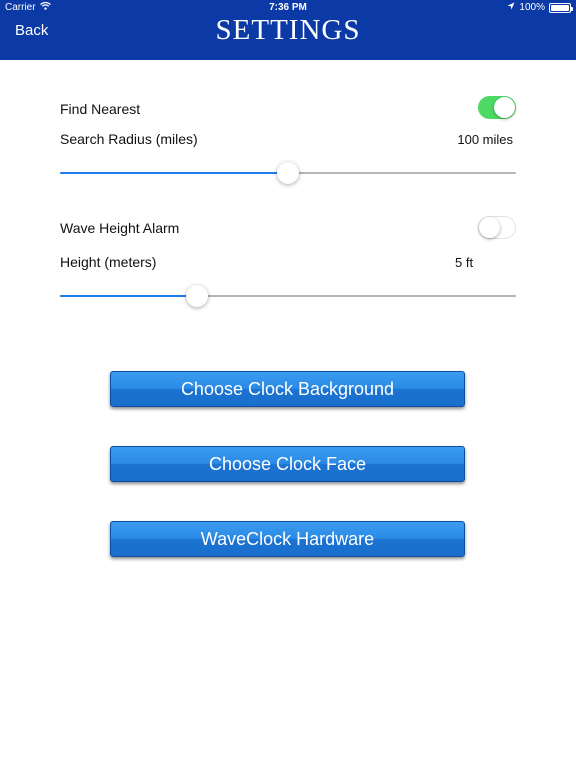 Image resolution: width=576 pixels, height=768 pixels. I want to click on find-nearest-label: Find Nearest, so click(100, 109).